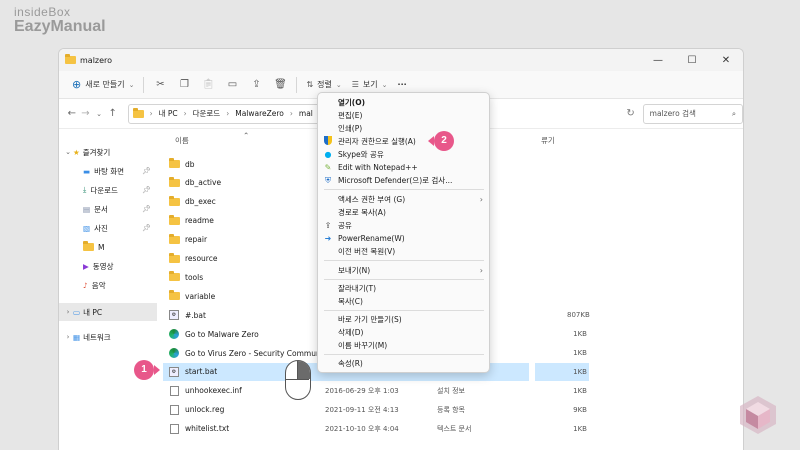 The image size is (800, 450). Describe the element at coordinates (346, 391) in the screenshot. I see `file-row: unhookexec.inf 2016-06-29 오후 1:03 설치 정보` at that location.